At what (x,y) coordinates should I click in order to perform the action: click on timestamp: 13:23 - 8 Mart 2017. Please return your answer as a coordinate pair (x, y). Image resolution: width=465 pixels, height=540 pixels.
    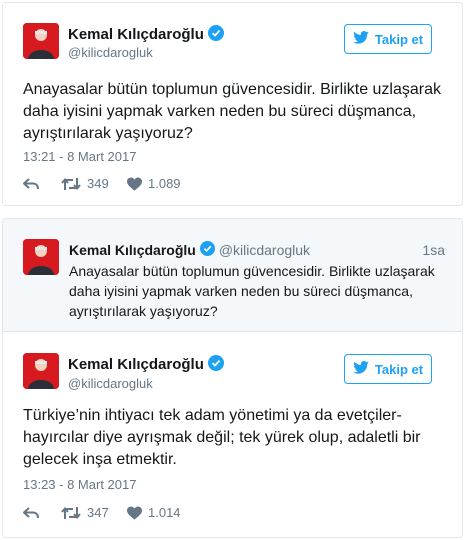
    Looking at the image, I should click on (79, 484).